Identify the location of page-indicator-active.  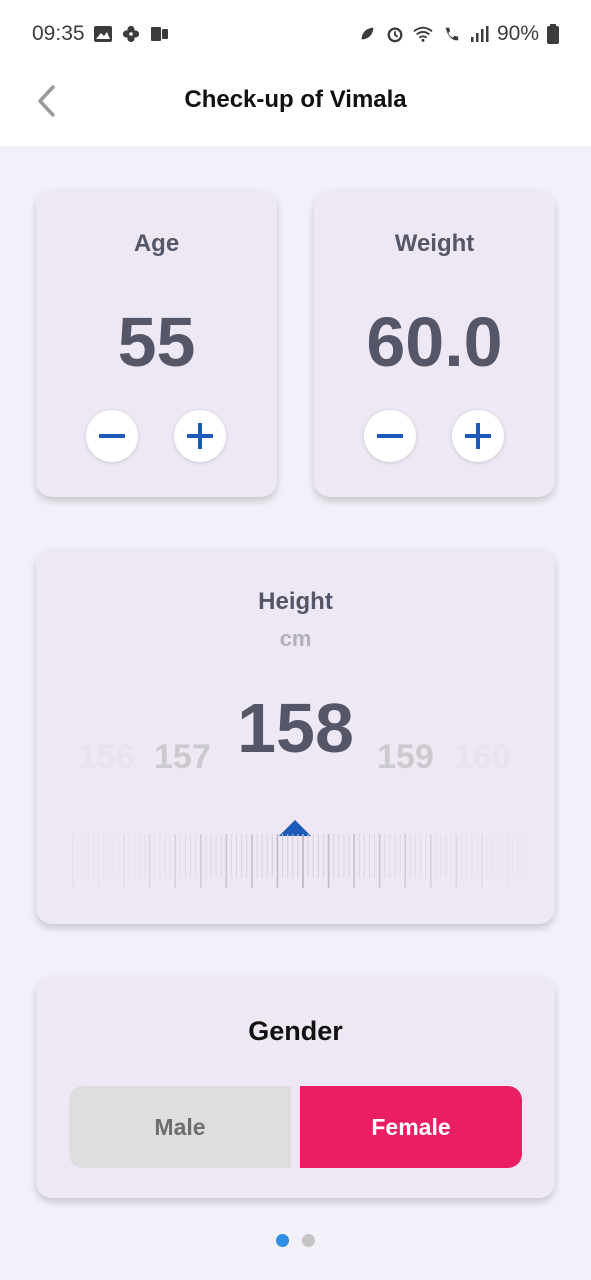
(282, 1240).